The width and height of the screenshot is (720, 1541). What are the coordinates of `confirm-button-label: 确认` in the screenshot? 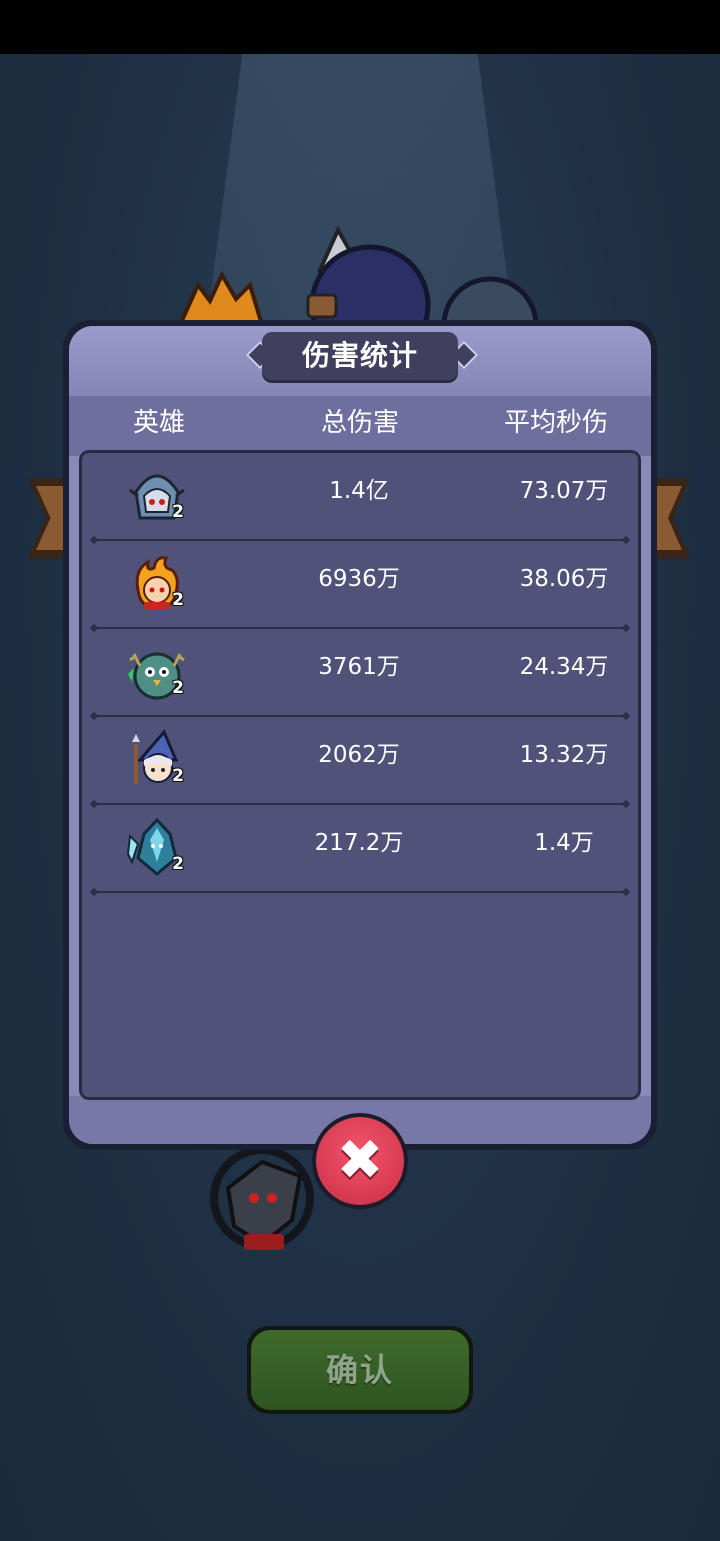 It's located at (359, 1370).